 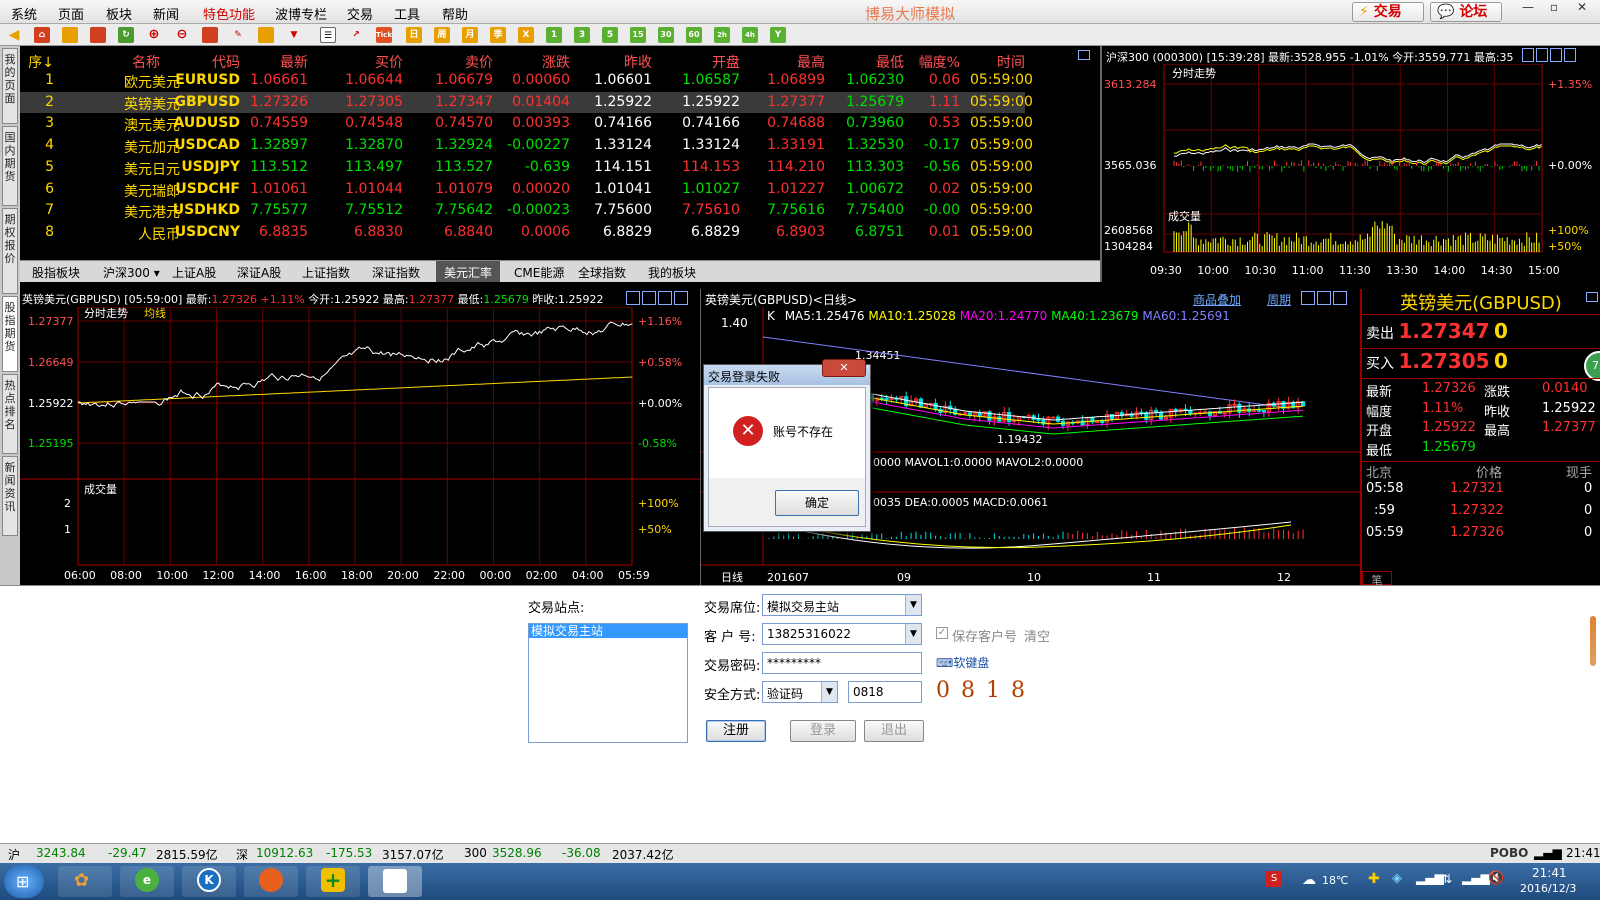 I want to click on tab-my-sector: 我的板块, so click(x=672, y=272).